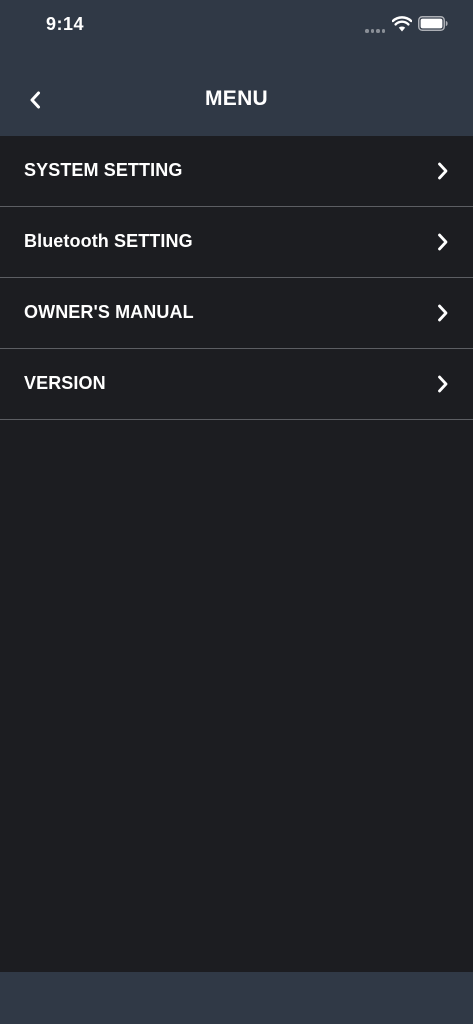 This screenshot has width=473, height=1024. Describe the element at coordinates (103, 170) in the screenshot. I see `menu-item-label: SYSTEM SETTING` at that location.